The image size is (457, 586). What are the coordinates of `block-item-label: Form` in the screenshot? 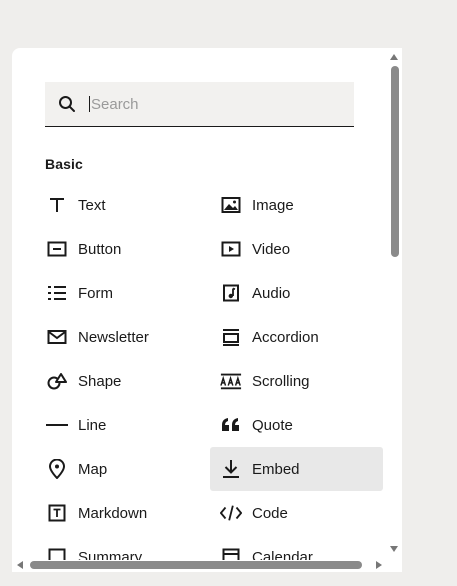 It's located at (95, 293).